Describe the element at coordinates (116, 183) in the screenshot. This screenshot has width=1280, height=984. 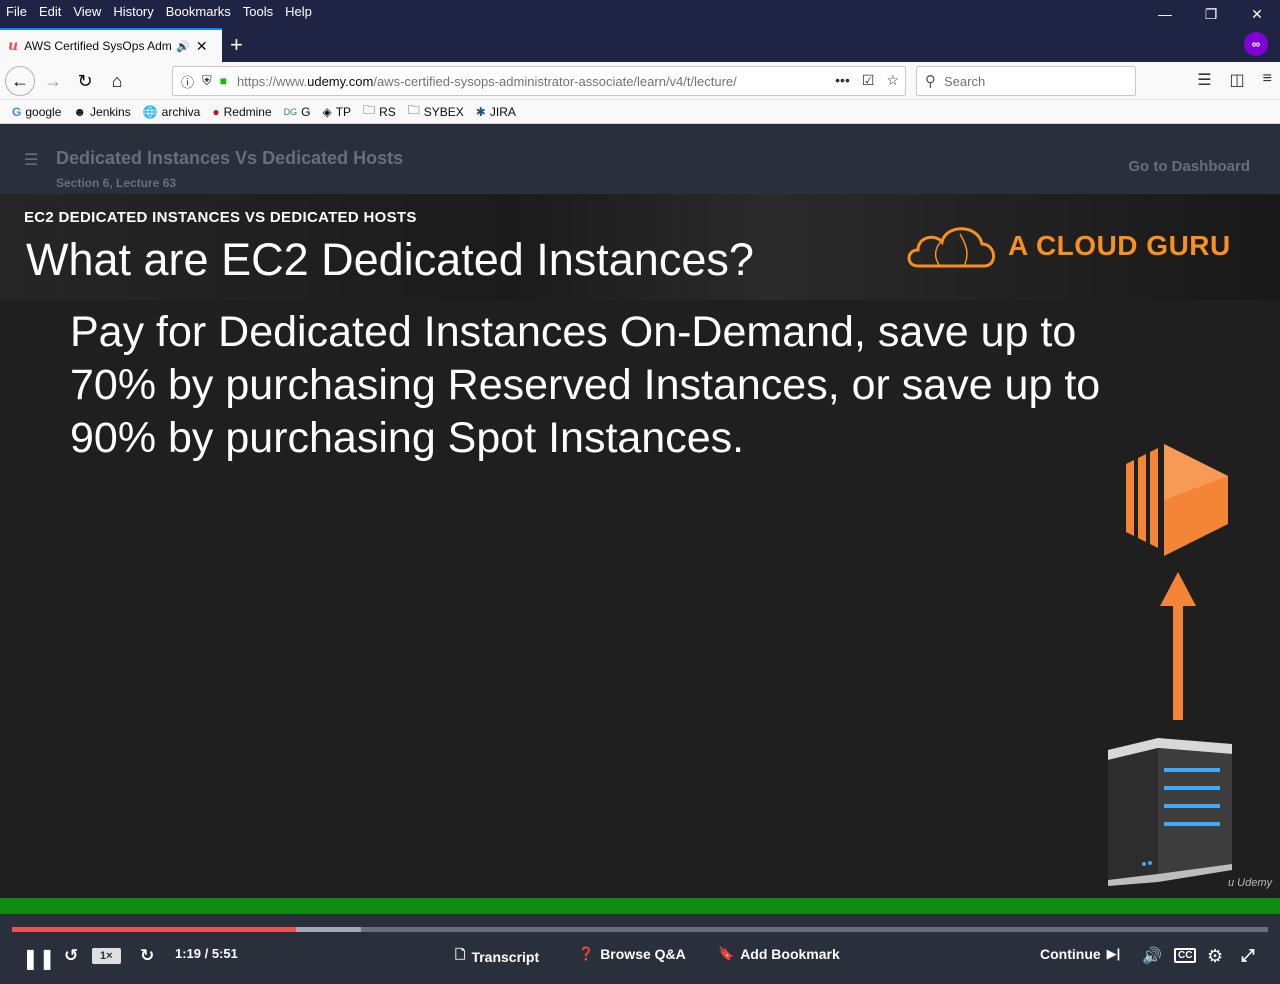
I see `lecture-subtitle: Section 6, Lecture 63` at that location.